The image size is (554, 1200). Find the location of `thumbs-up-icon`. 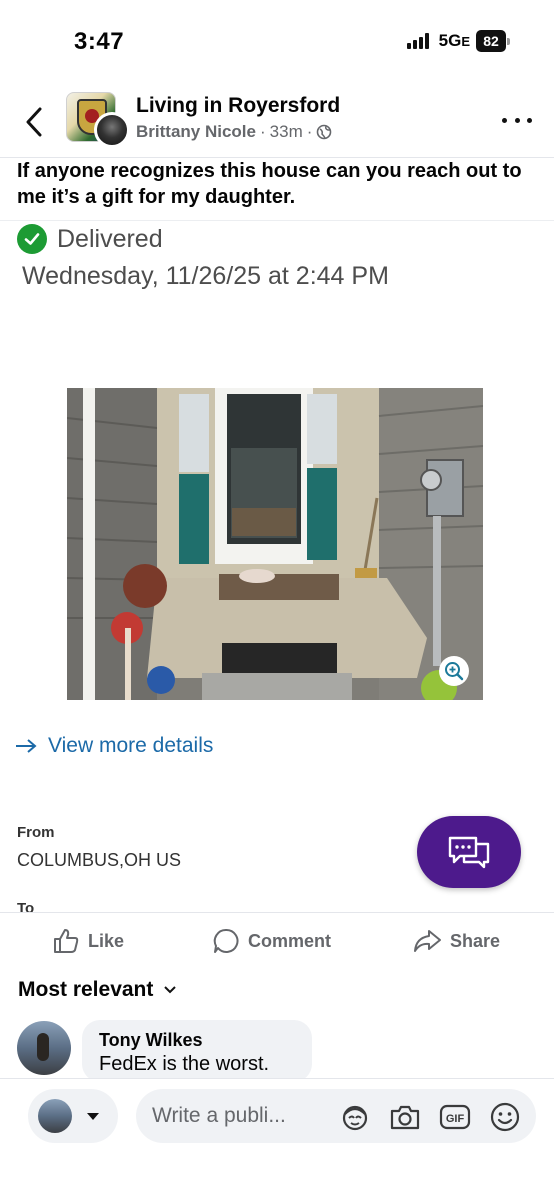

thumbs-up-icon is located at coordinates (66, 941).